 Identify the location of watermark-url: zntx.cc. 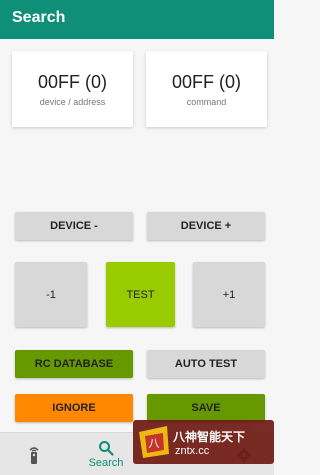
(192, 451).